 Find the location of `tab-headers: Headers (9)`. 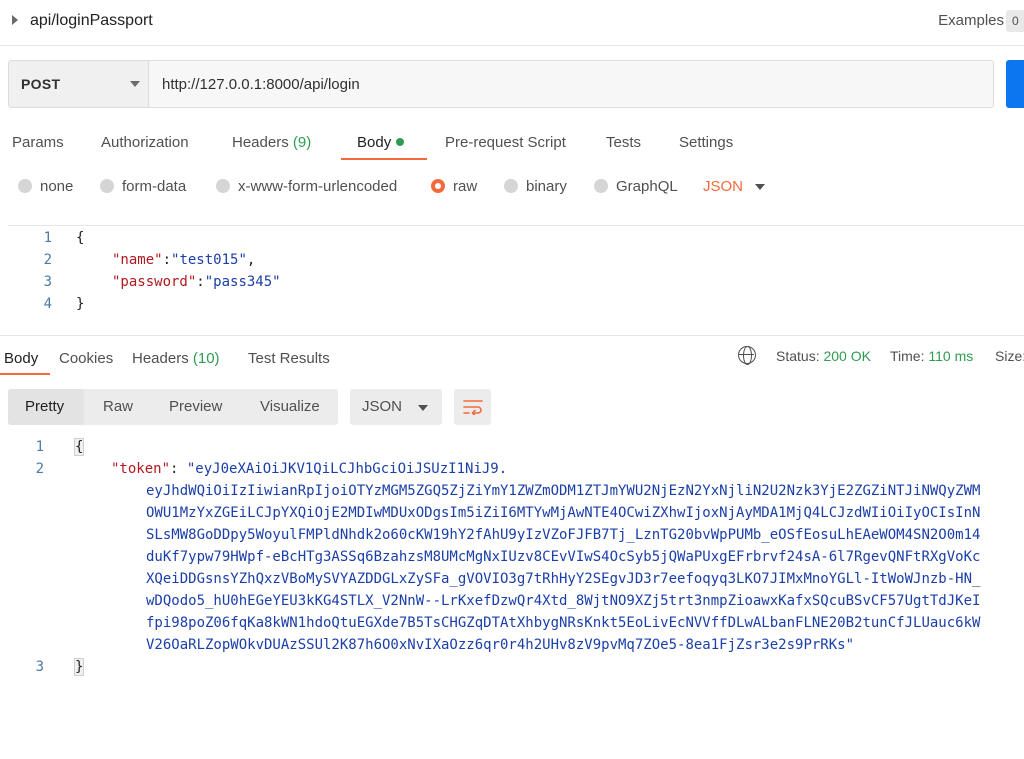

tab-headers: Headers (9) is located at coordinates (271, 142).